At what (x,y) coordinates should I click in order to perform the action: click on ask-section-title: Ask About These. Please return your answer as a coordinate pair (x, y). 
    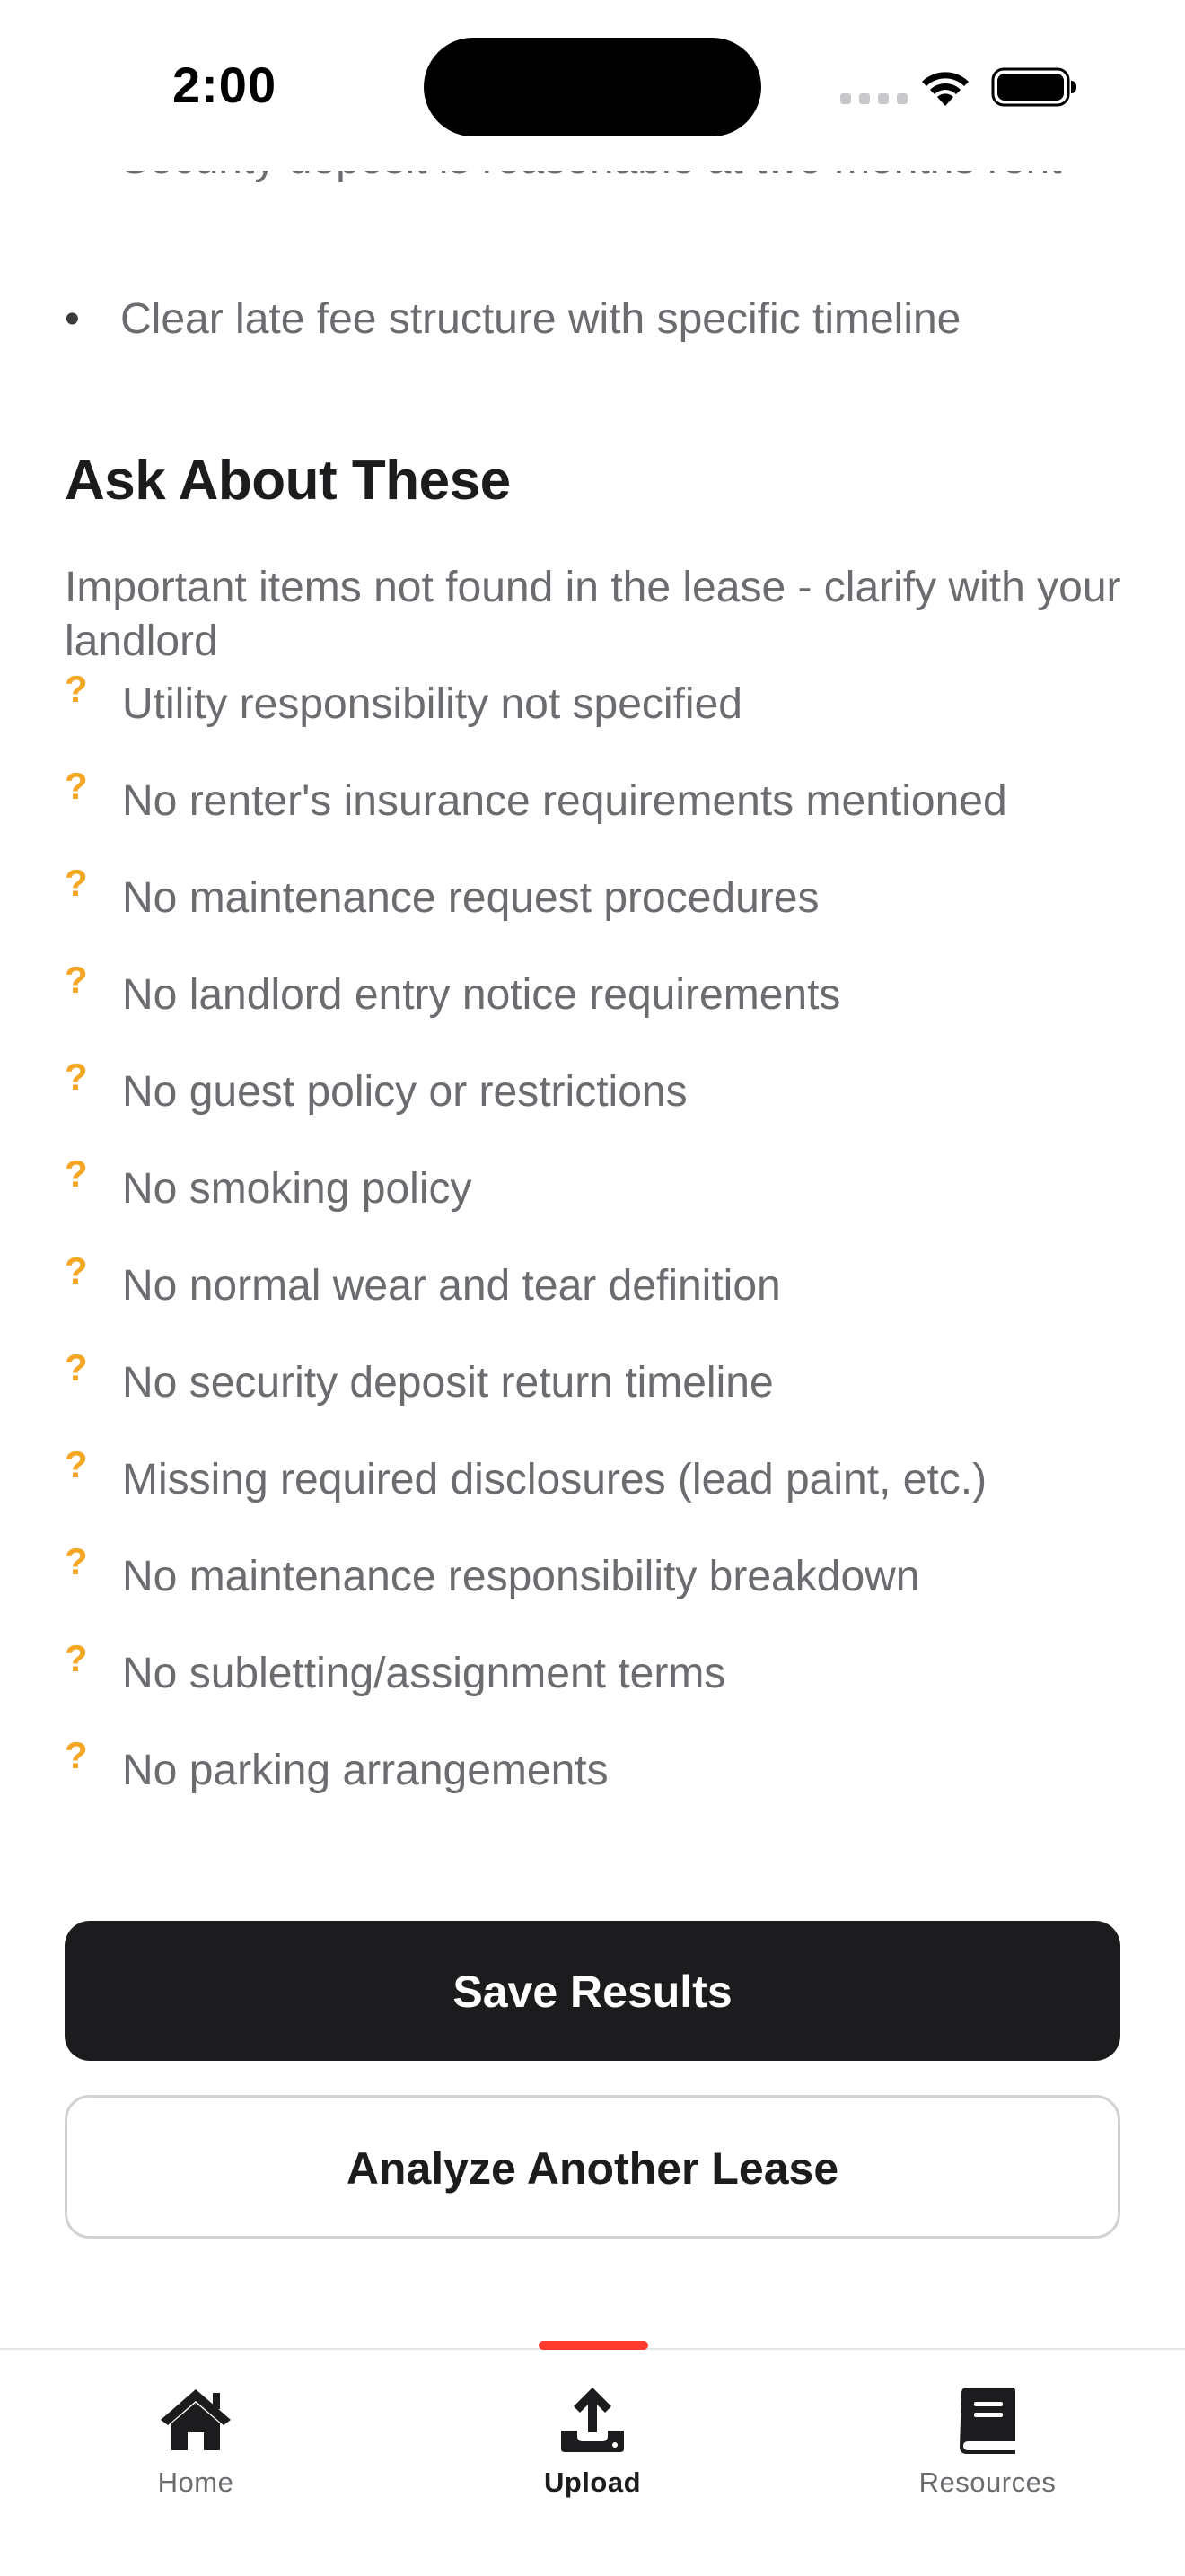
    Looking at the image, I should click on (288, 481).